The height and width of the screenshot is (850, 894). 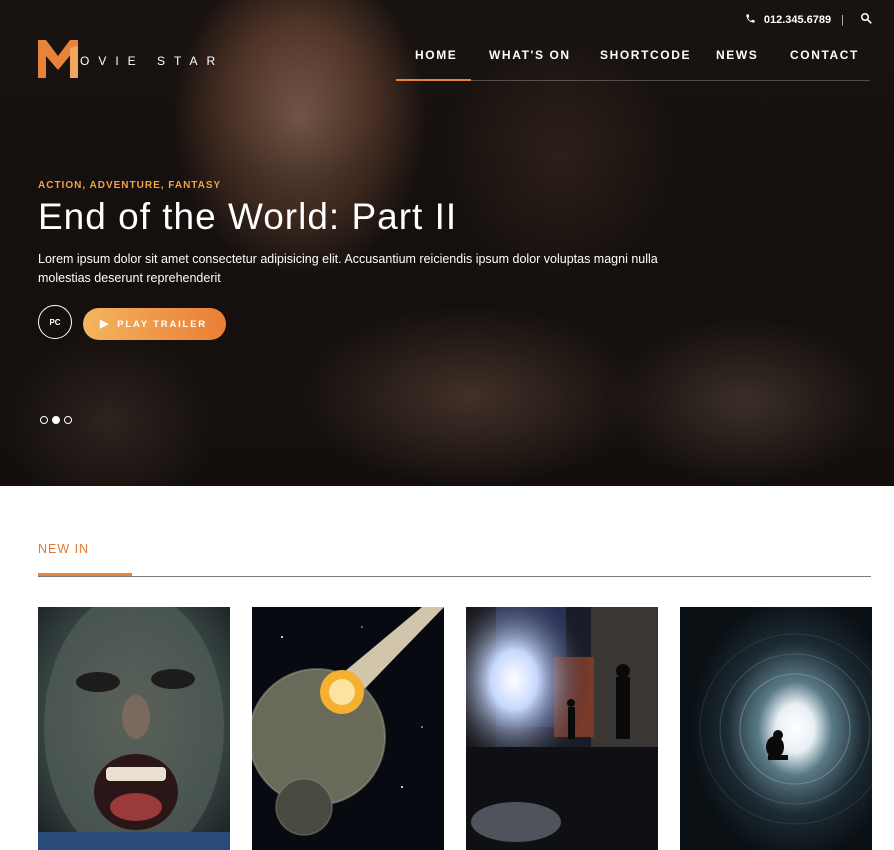 What do you see at coordinates (105, 323) in the screenshot?
I see `play-icon: ▶` at bounding box center [105, 323].